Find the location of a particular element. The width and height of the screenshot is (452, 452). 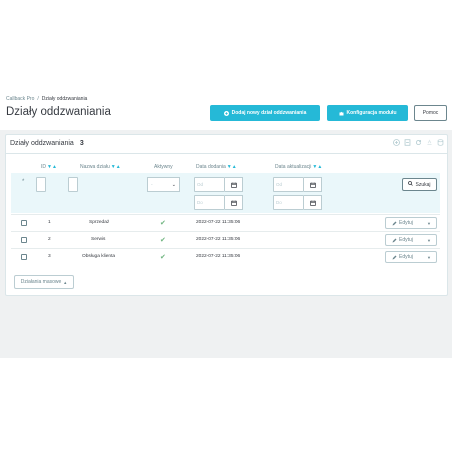

column-active-label: Aktywny is located at coordinates (163, 167).